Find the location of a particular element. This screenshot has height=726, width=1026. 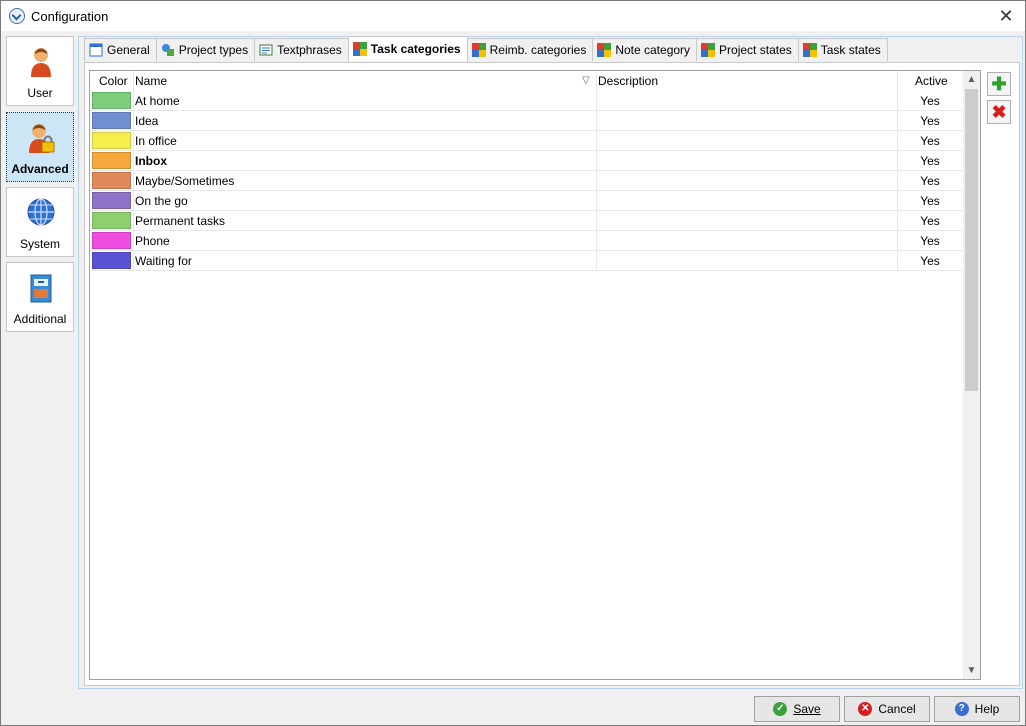

table-row: Phone Yes is located at coordinates (526, 241).